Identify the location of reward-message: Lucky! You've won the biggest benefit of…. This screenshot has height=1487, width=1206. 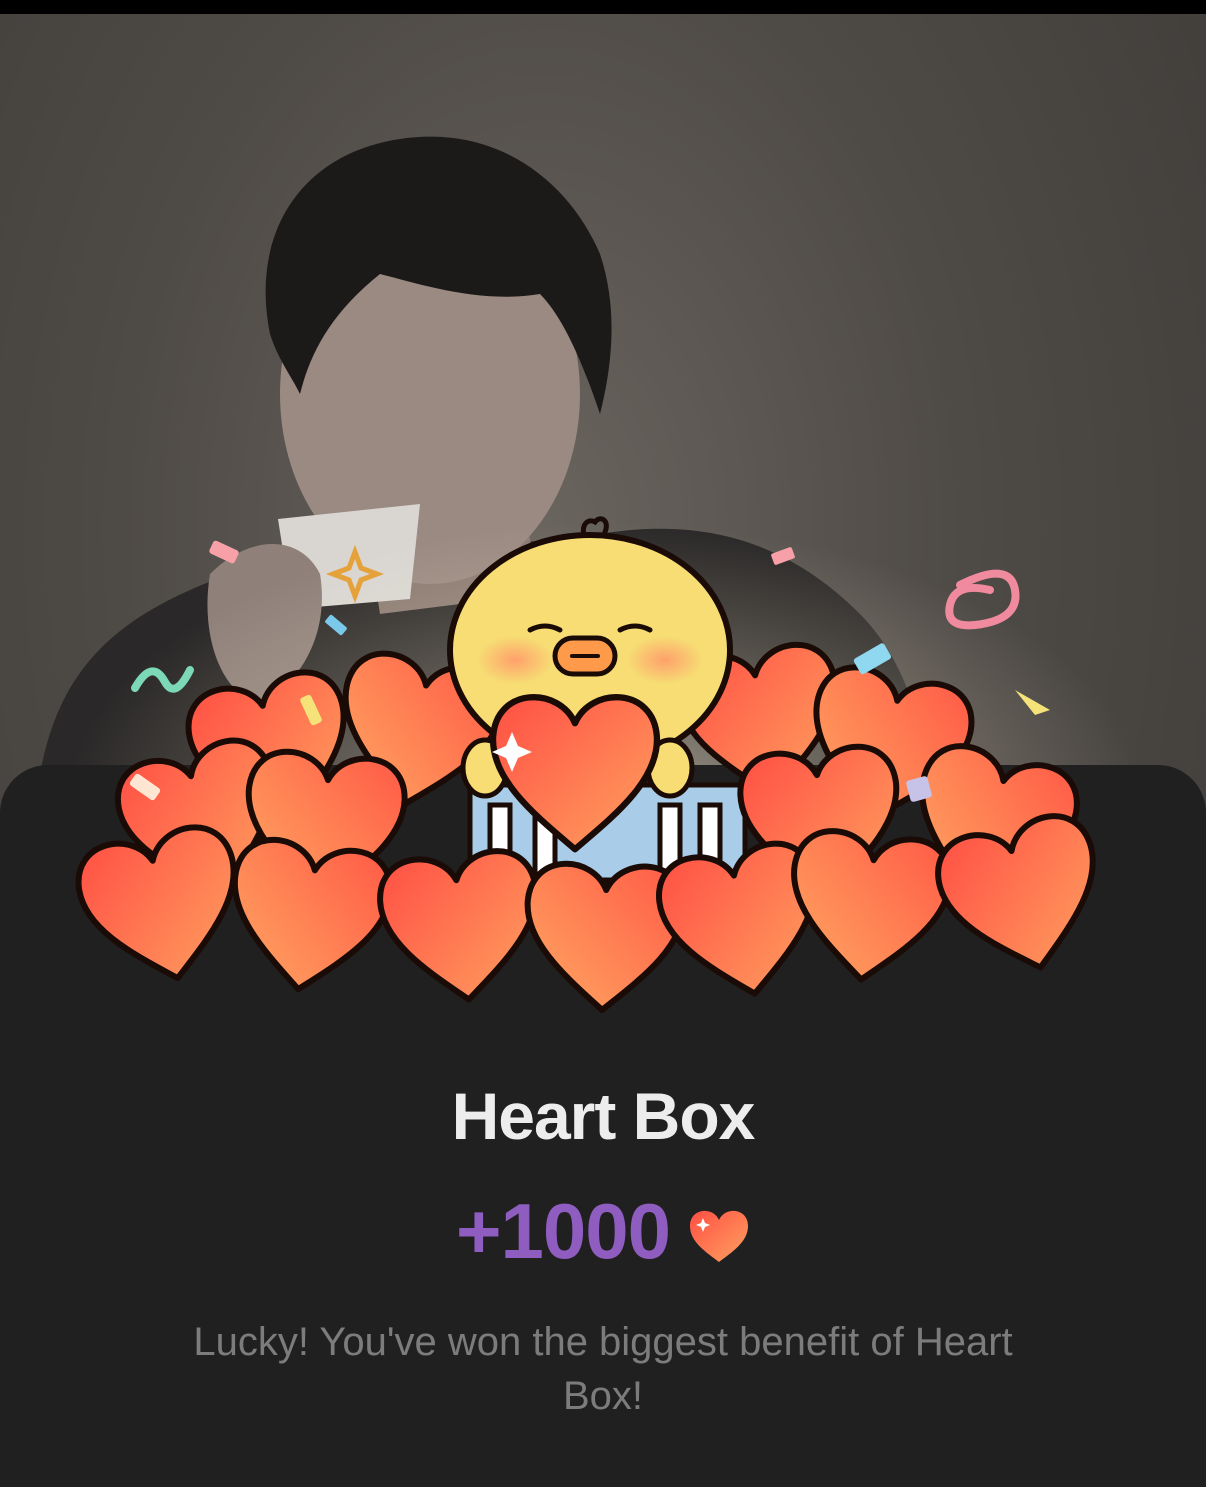
(603, 1369).